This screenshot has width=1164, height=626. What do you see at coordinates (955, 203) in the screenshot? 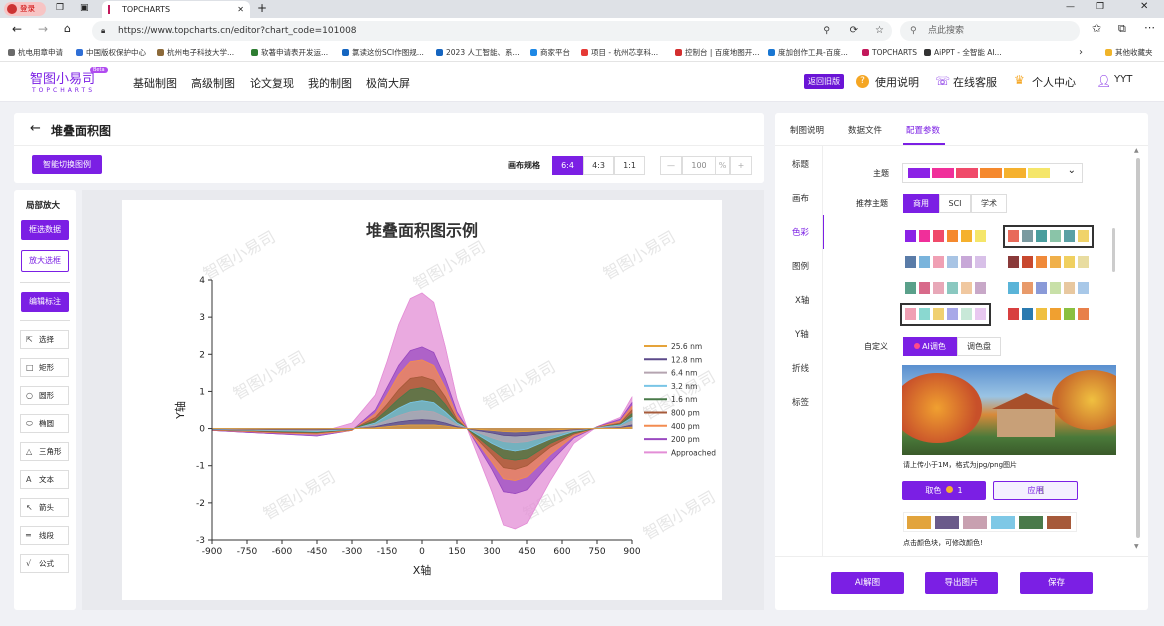
I see `recommend-sci: SCI` at bounding box center [955, 203].